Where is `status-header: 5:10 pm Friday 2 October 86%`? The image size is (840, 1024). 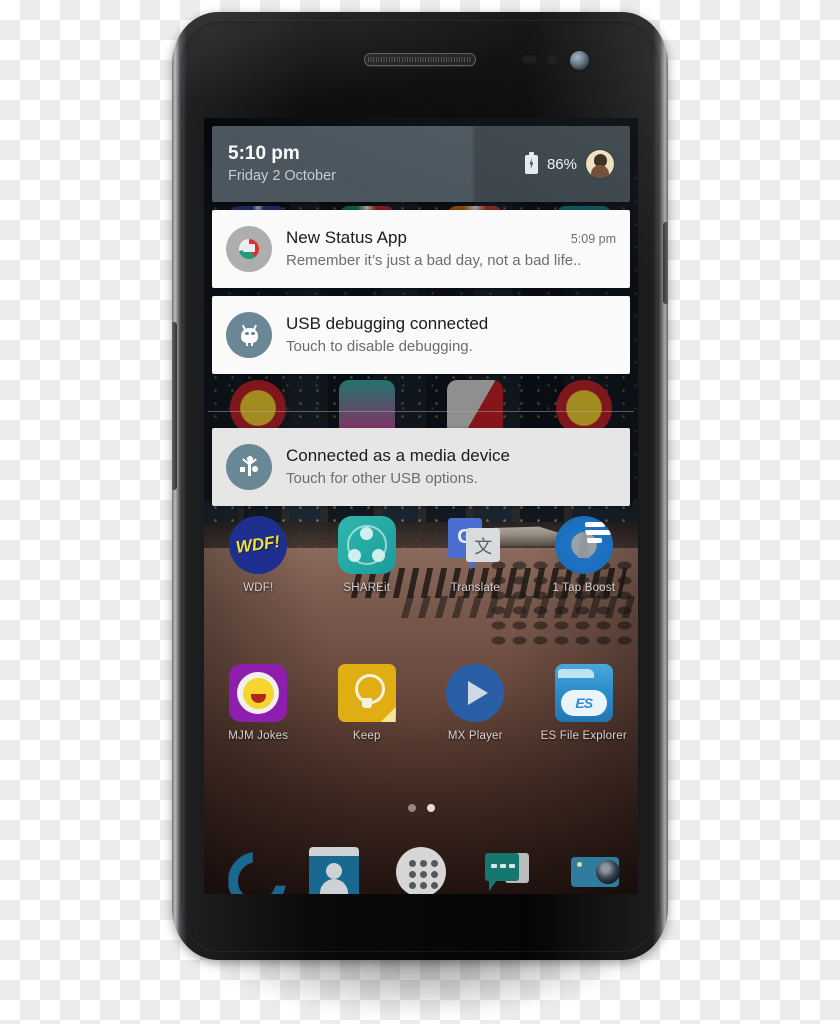 status-header: 5:10 pm Friday 2 October 86% is located at coordinates (421, 164).